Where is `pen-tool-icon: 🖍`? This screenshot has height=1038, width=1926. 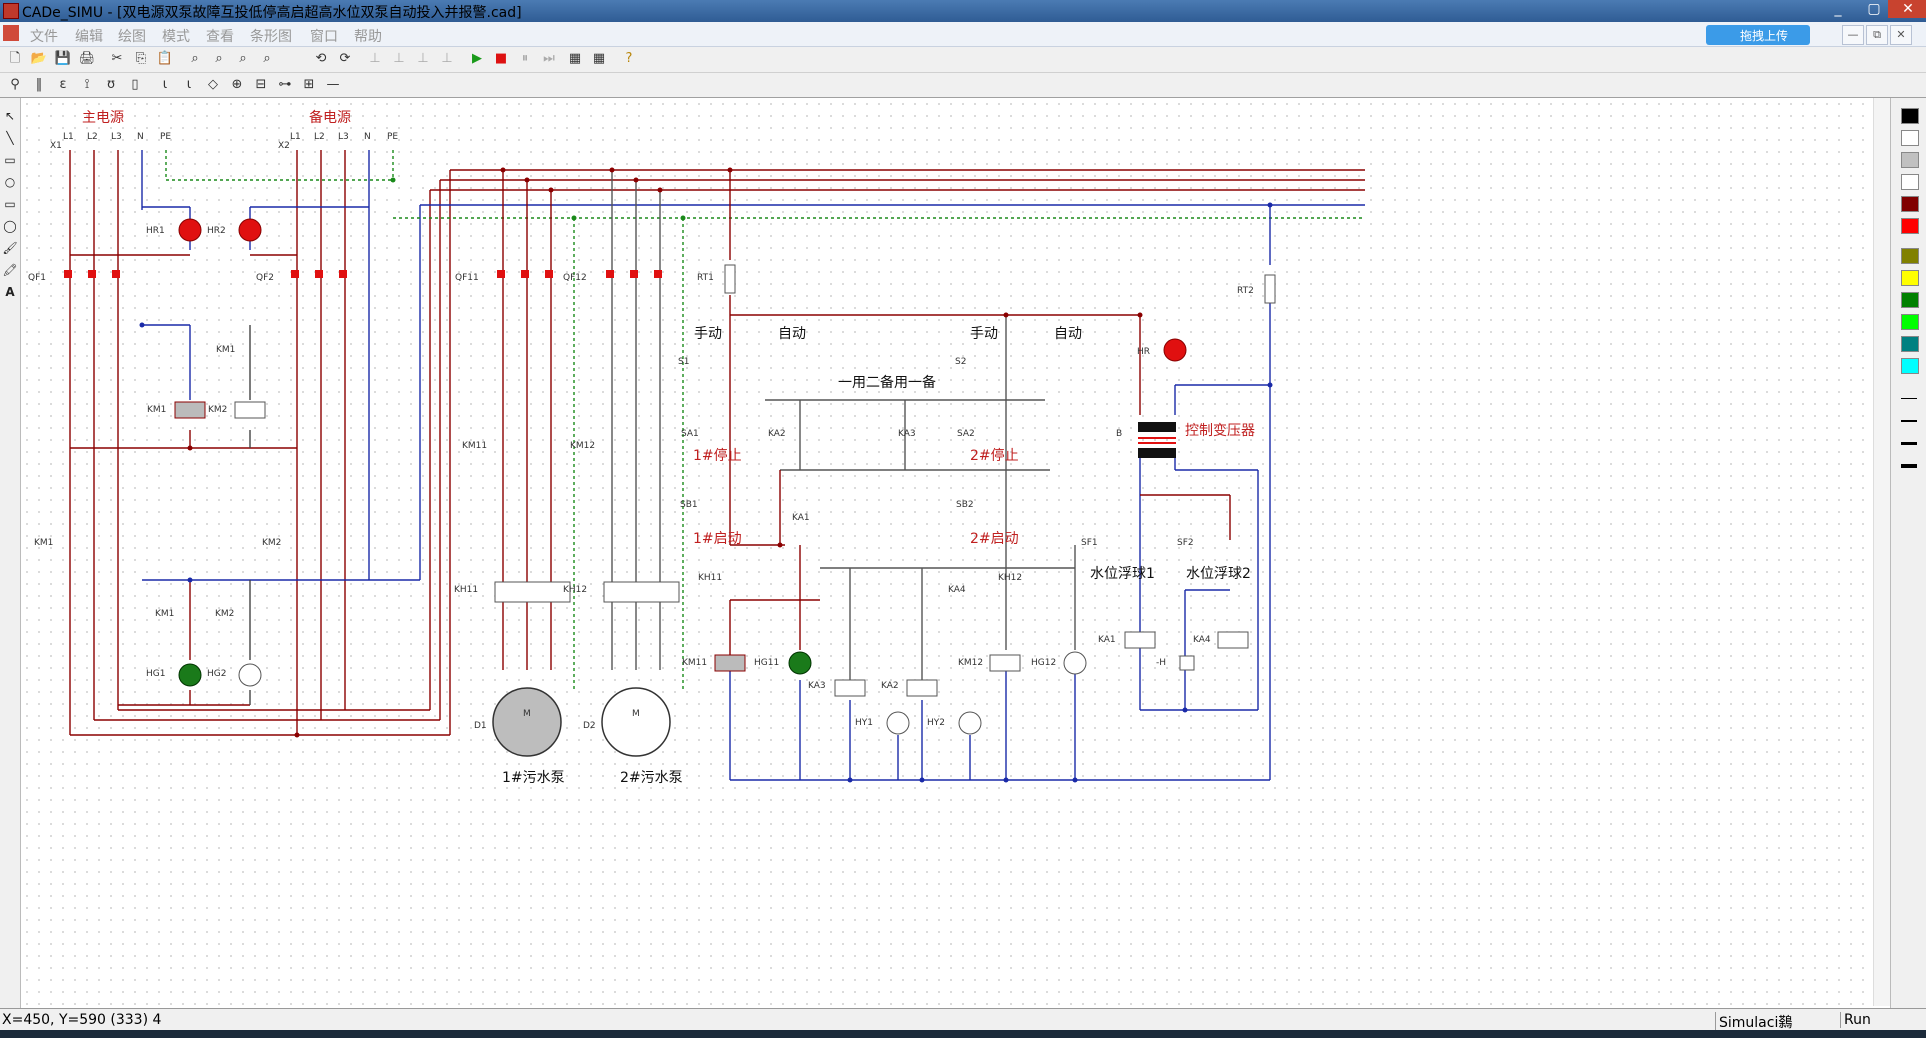 pen-tool-icon: 🖍 is located at coordinates (10, 270).